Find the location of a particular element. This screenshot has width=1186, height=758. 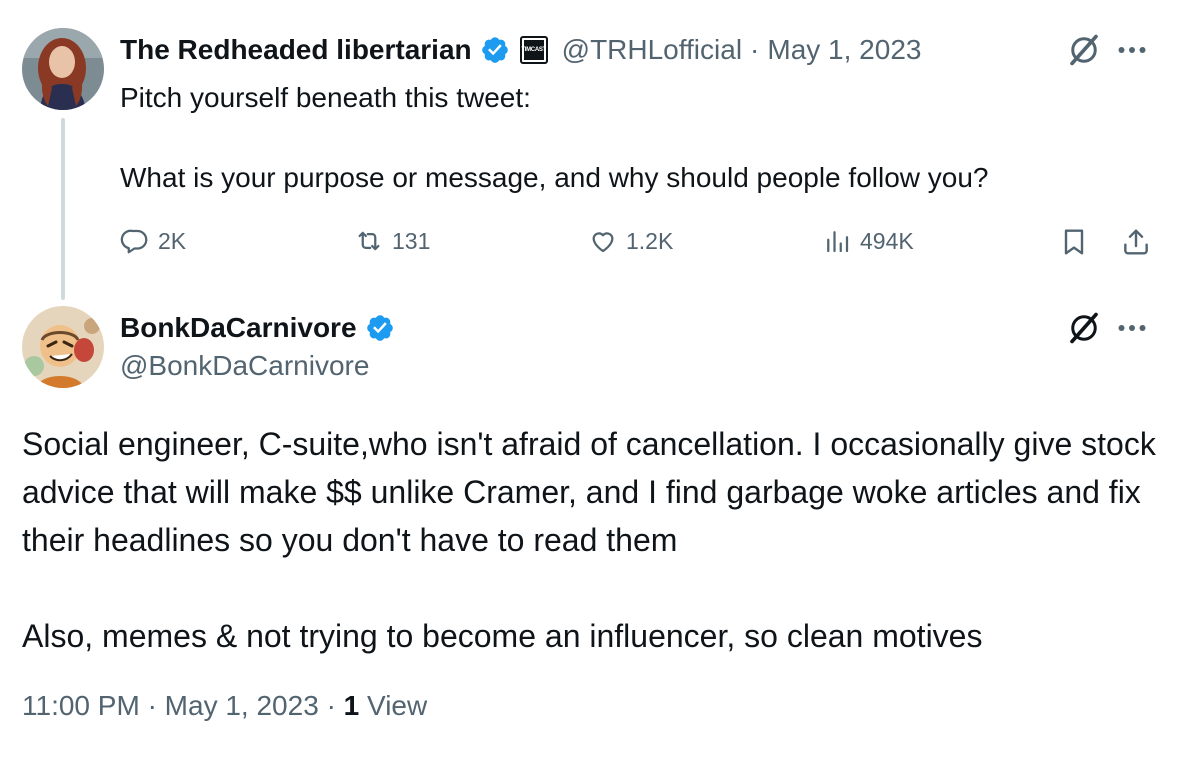

thread-connector-line is located at coordinates (63, 209).